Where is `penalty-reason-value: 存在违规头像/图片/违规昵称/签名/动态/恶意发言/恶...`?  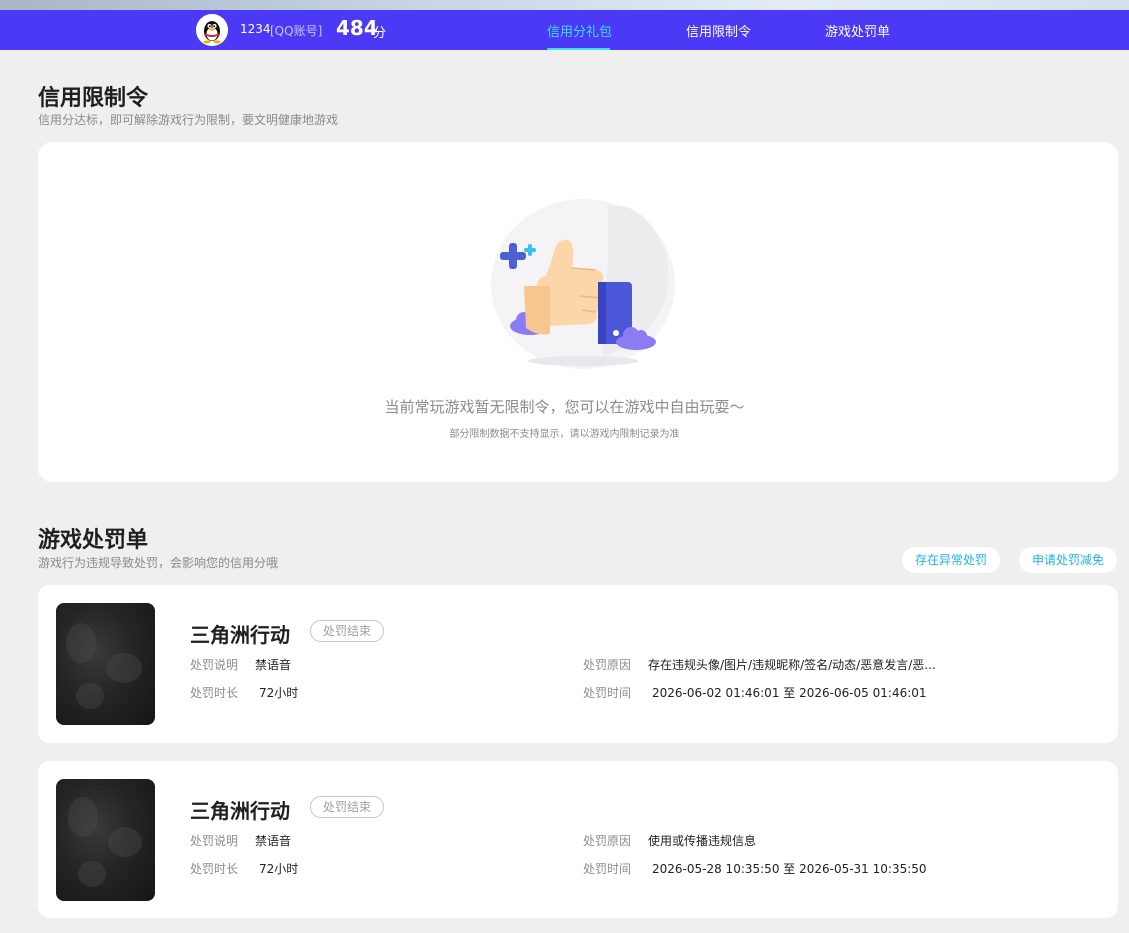
penalty-reason-value: 存在违规头像/图片/违规昵称/签名/动态/恶意发言/恶... is located at coordinates (792, 665).